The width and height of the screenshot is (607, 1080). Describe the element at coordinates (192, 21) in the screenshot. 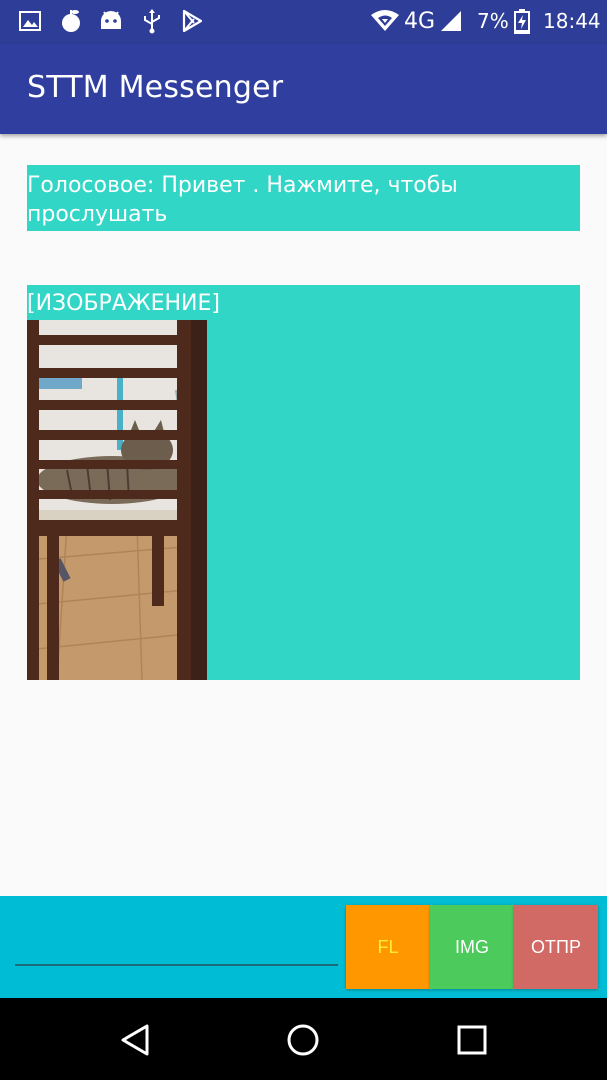

I see `play-store-icon` at that location.